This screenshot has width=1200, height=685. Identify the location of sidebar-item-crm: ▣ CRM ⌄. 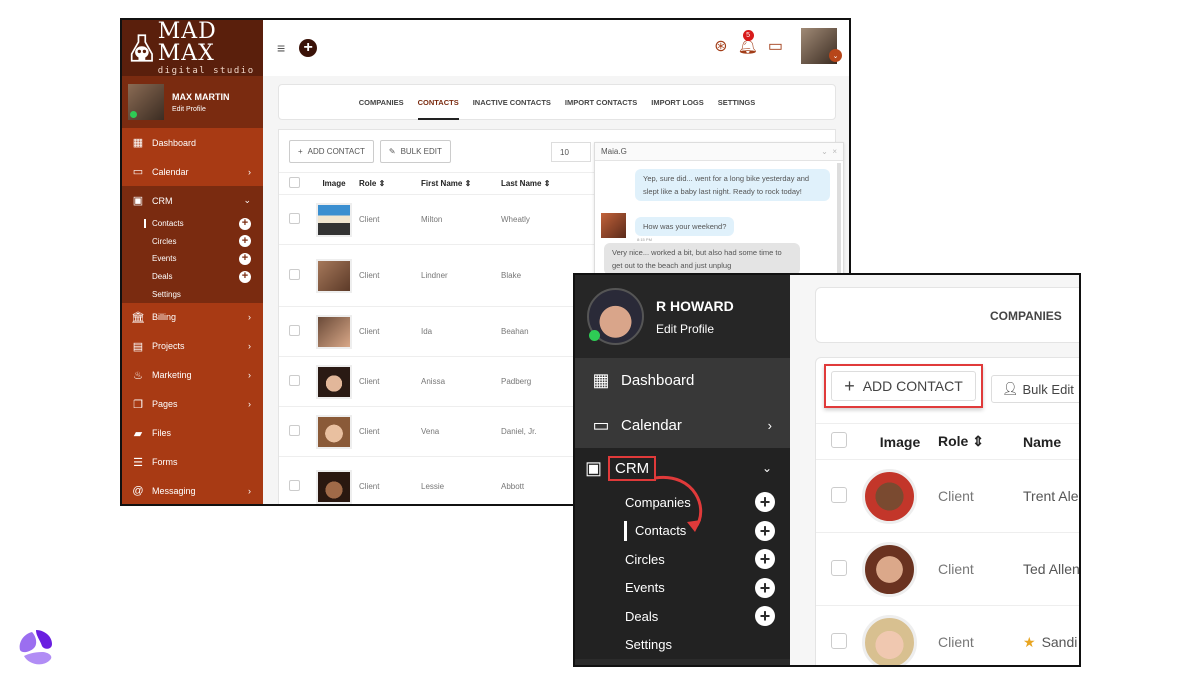
(192, 200).